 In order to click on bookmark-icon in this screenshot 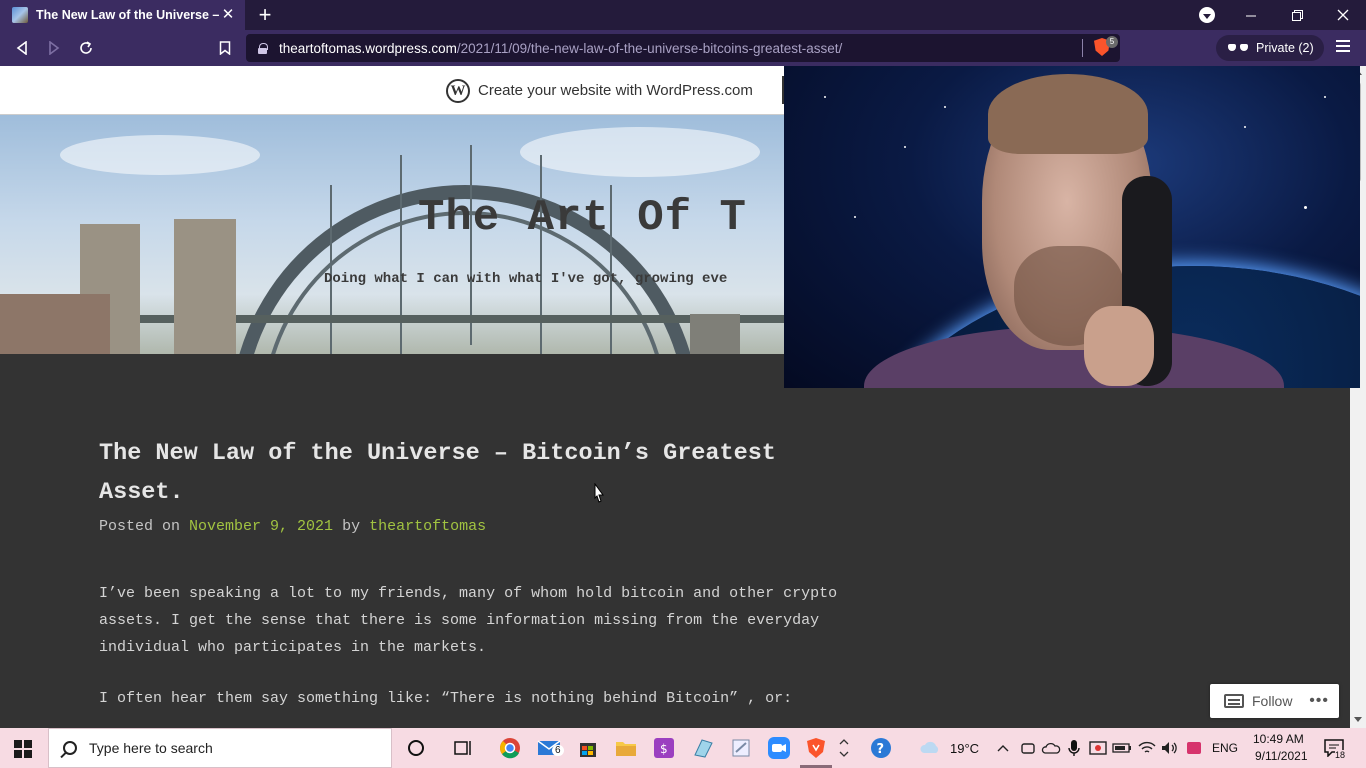, I will do `click(225, 48)`.